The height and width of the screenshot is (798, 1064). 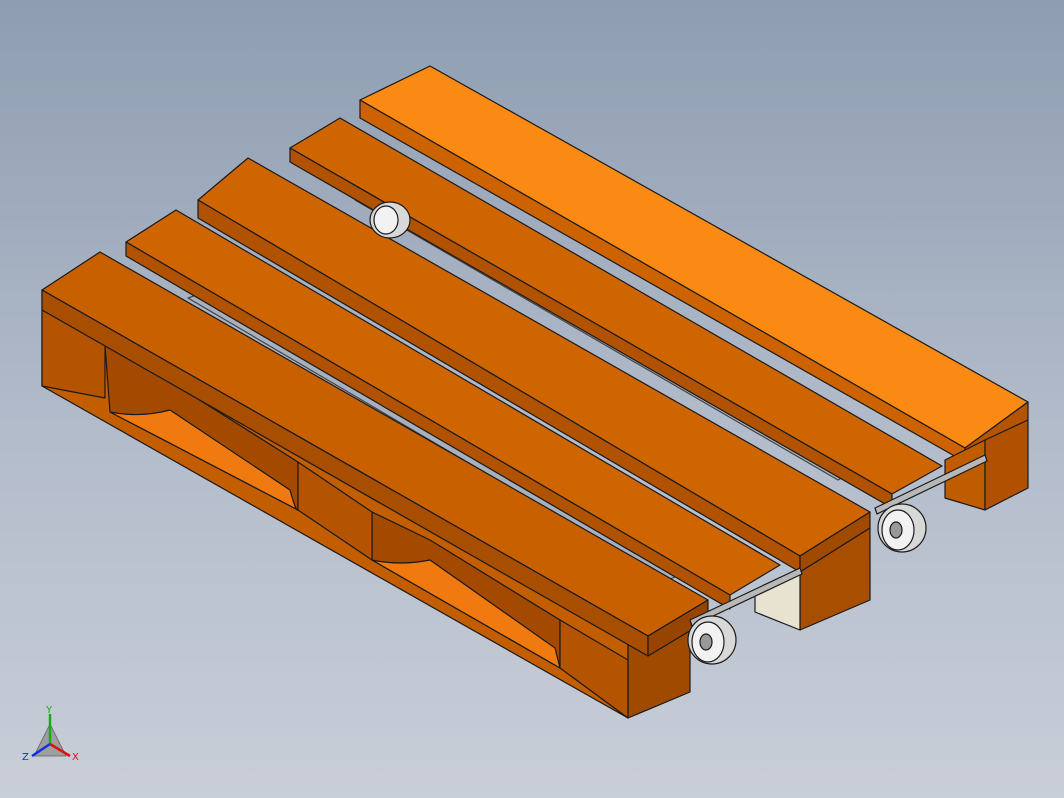 I want to click on orientation-triad: Y X Z, so click(x=50, y=734).